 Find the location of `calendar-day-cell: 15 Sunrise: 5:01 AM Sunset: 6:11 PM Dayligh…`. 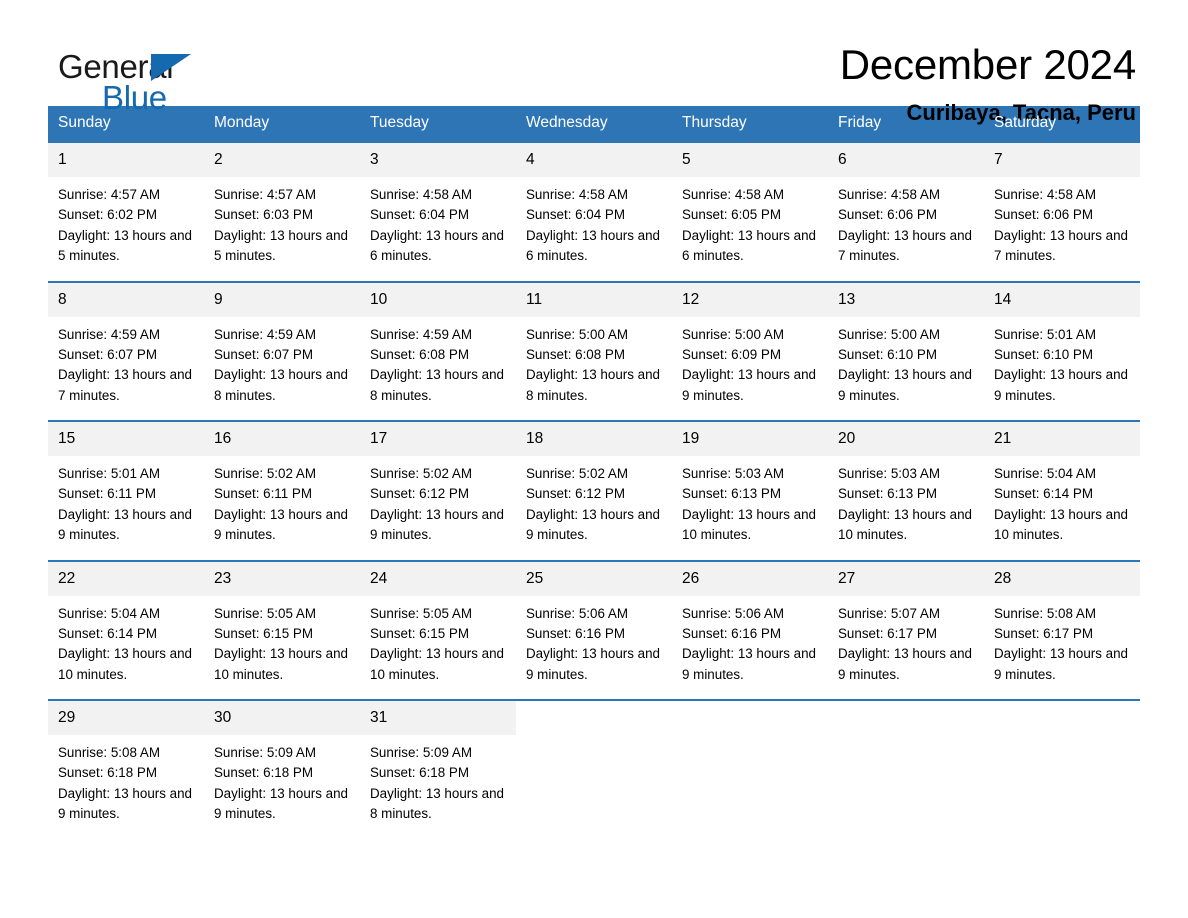

calendar-day-cell: 15 Sunrise: 5:01 AM Sunset: 6:11 PM Dayligh… is located at coordinates (126, 490).